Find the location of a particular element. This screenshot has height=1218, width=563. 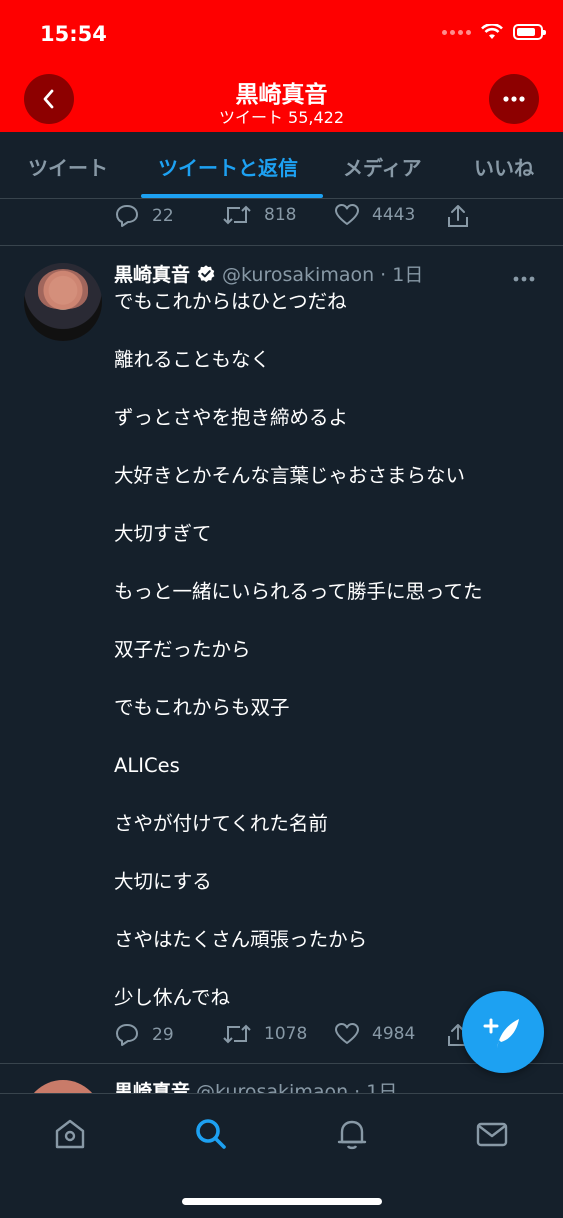

like-count: 4984 is located at coordinates (394, 1034).